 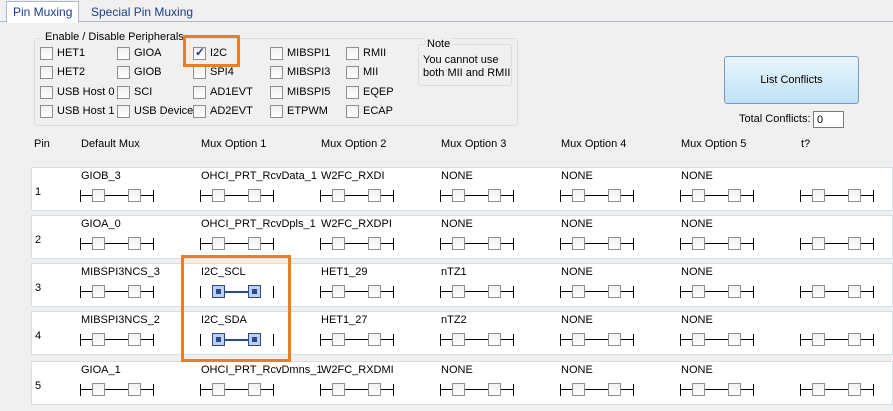 I want to click on checkbox-usb-host-0: USB Host 0, so click(x=77, y=92).